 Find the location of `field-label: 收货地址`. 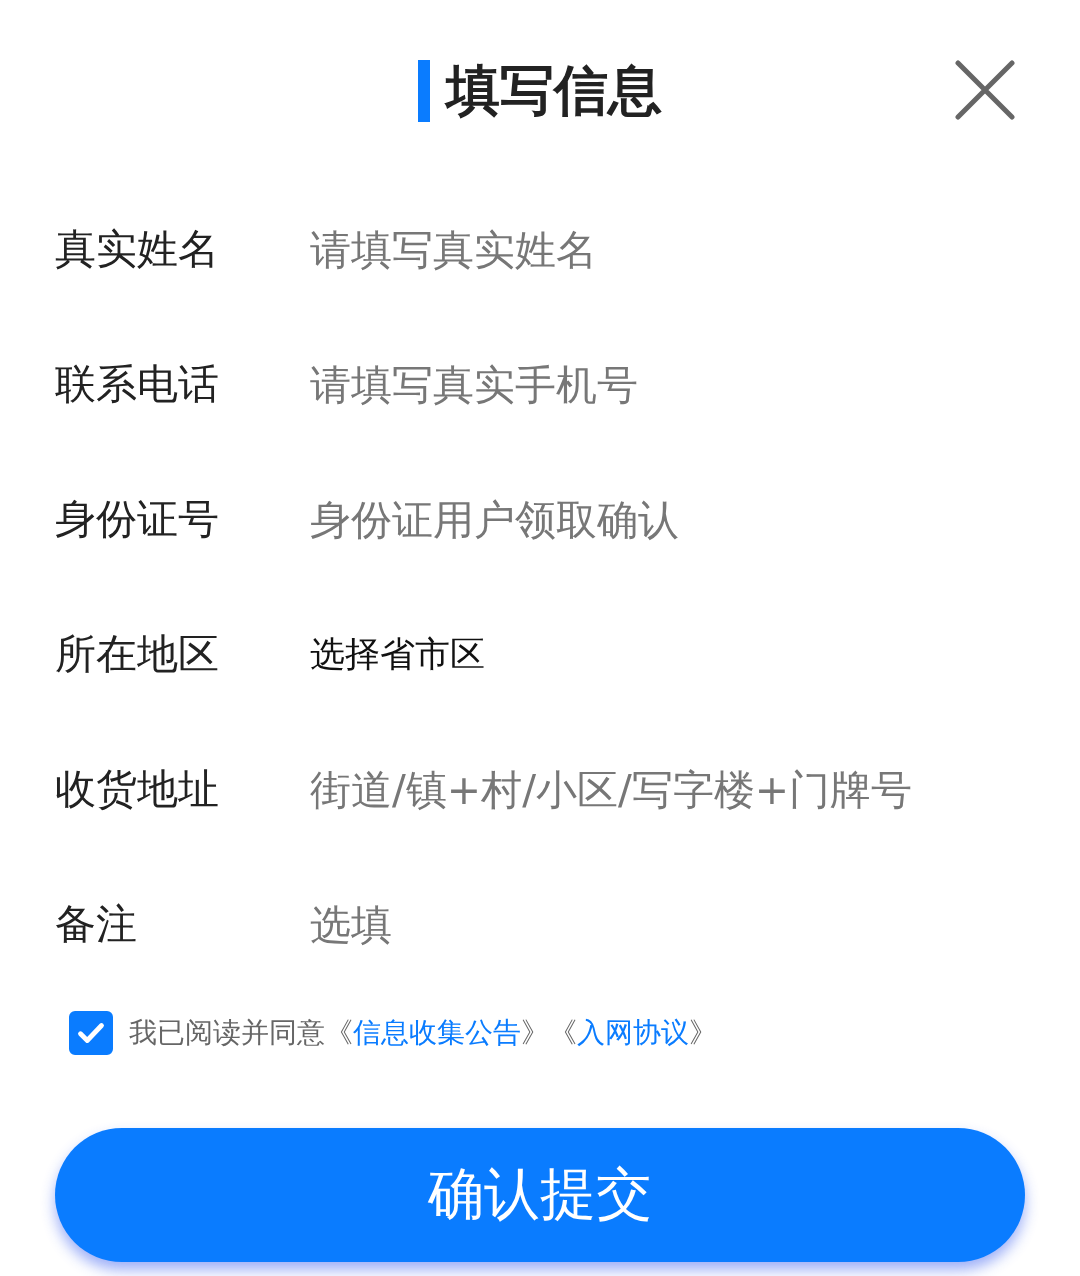

field-label: 收货地址 is located at coordinates (137, 789).